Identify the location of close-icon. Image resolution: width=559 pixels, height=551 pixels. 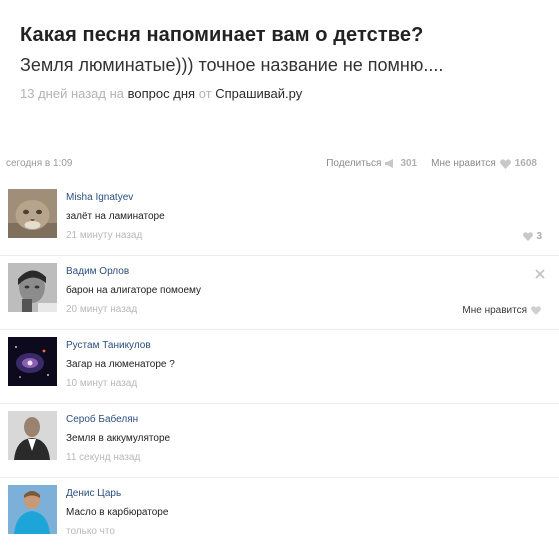
(540, 274).